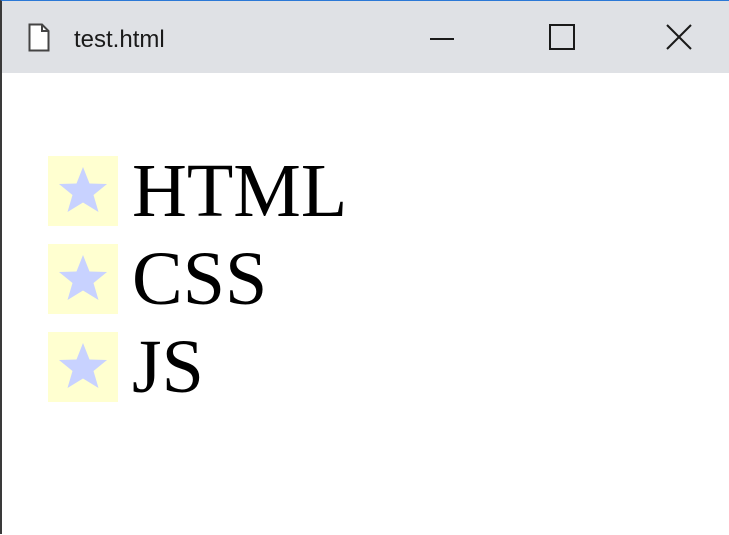 This screenshot has height=535, width=729. Describe the element at coordinates (39, 37) in the screenshot. I see `document-icon` at that location.